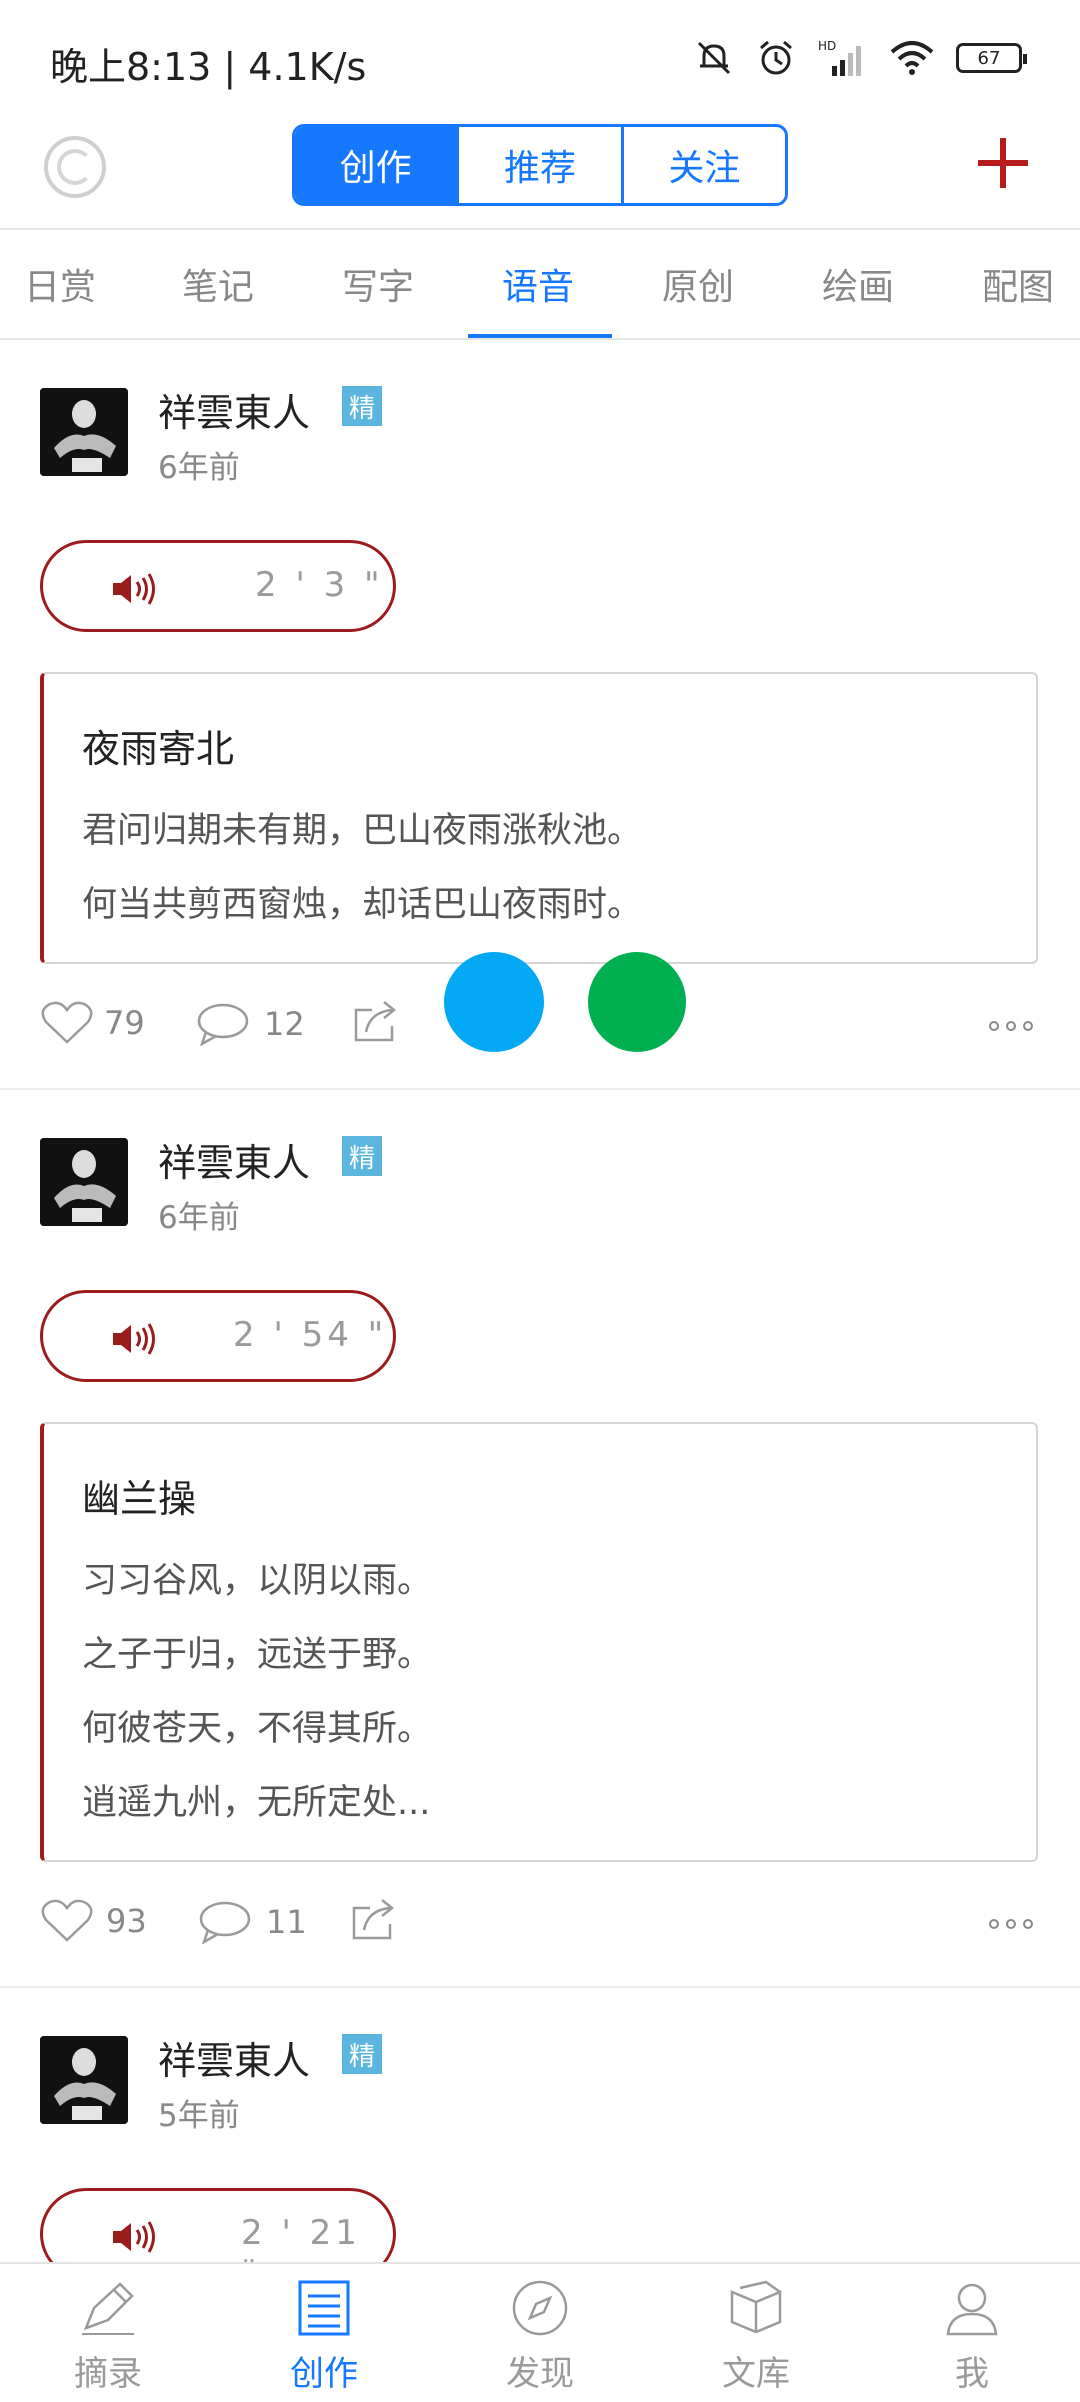  I want to click on status-time: 晚上8:13 | 4.1K/s, so click(208, 67).